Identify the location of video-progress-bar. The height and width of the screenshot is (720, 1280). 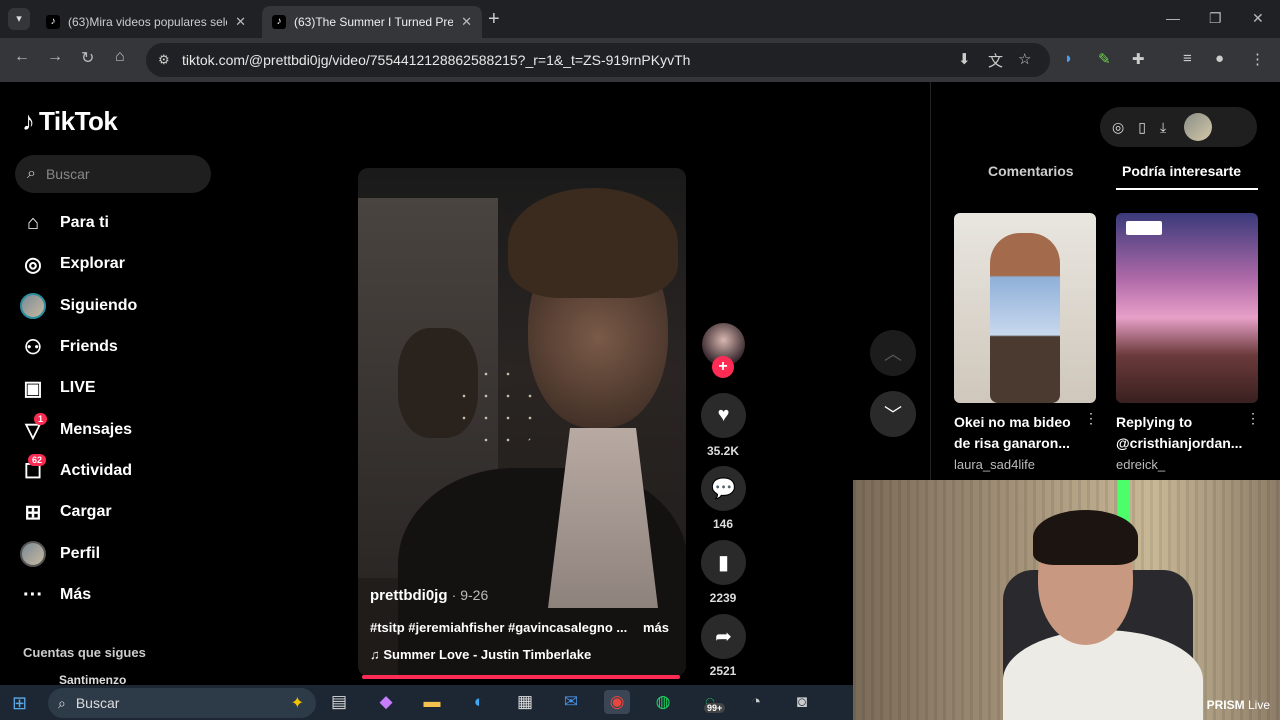
(521, 677).